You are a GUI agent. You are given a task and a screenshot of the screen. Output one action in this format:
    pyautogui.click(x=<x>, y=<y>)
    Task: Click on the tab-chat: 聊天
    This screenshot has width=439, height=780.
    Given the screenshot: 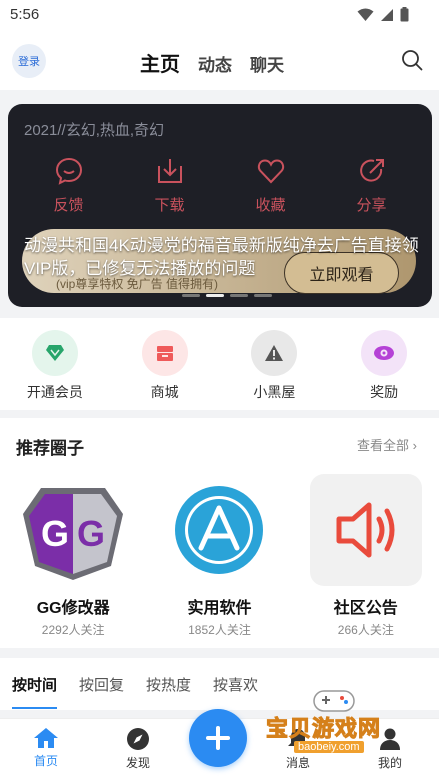 What is the action you would take?
    pyautogui.click(x=267, y=63)
    